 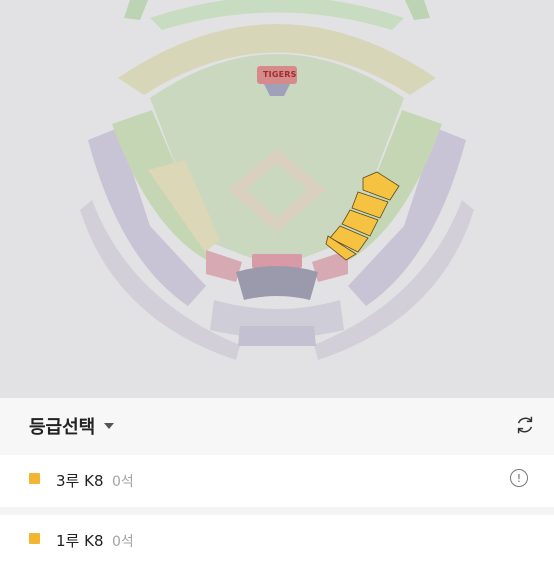 What do you see at coordinates (109, 426) in the screenshot?
I see `caret-down-icon` at bounding box center [109, 426].